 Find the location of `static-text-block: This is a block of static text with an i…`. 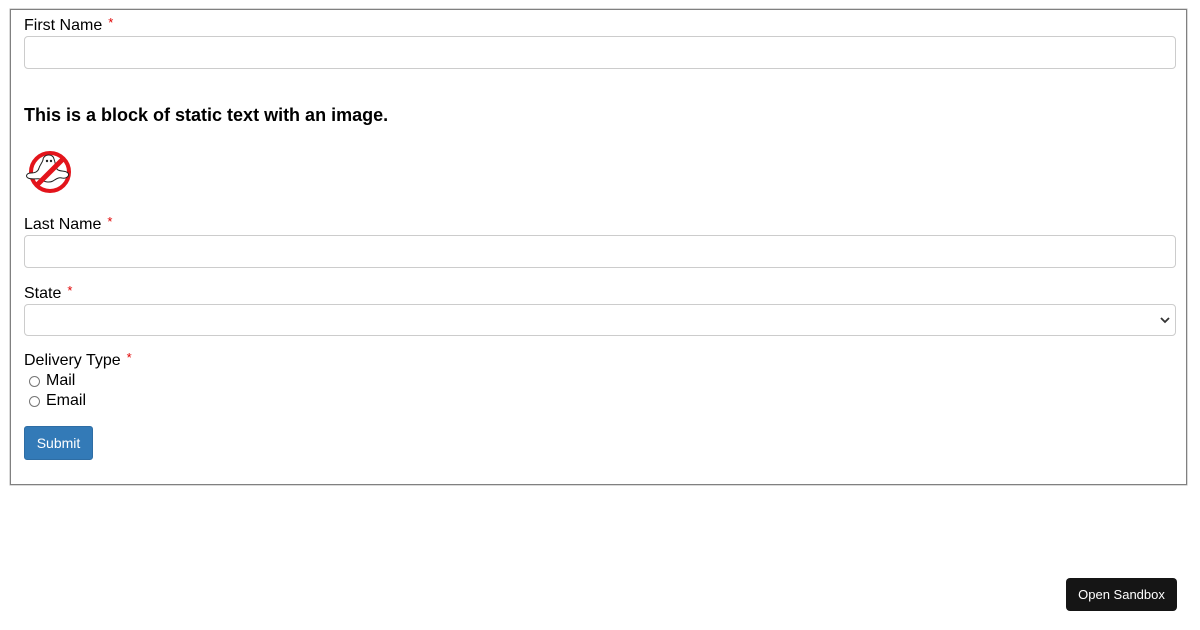

static-text-block: This is a block of static text with an i… is located at coordinates (206, 115).